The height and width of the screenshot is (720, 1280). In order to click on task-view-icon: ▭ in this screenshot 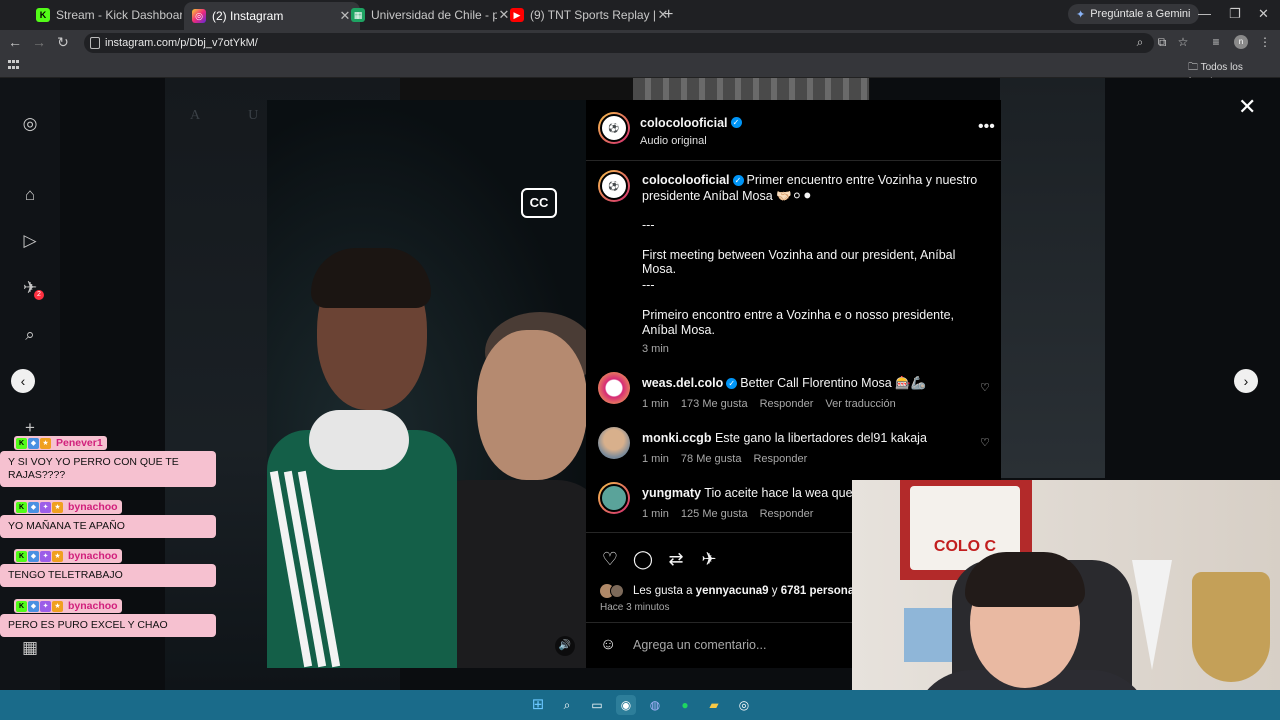, I will do `click(597, 705)`.